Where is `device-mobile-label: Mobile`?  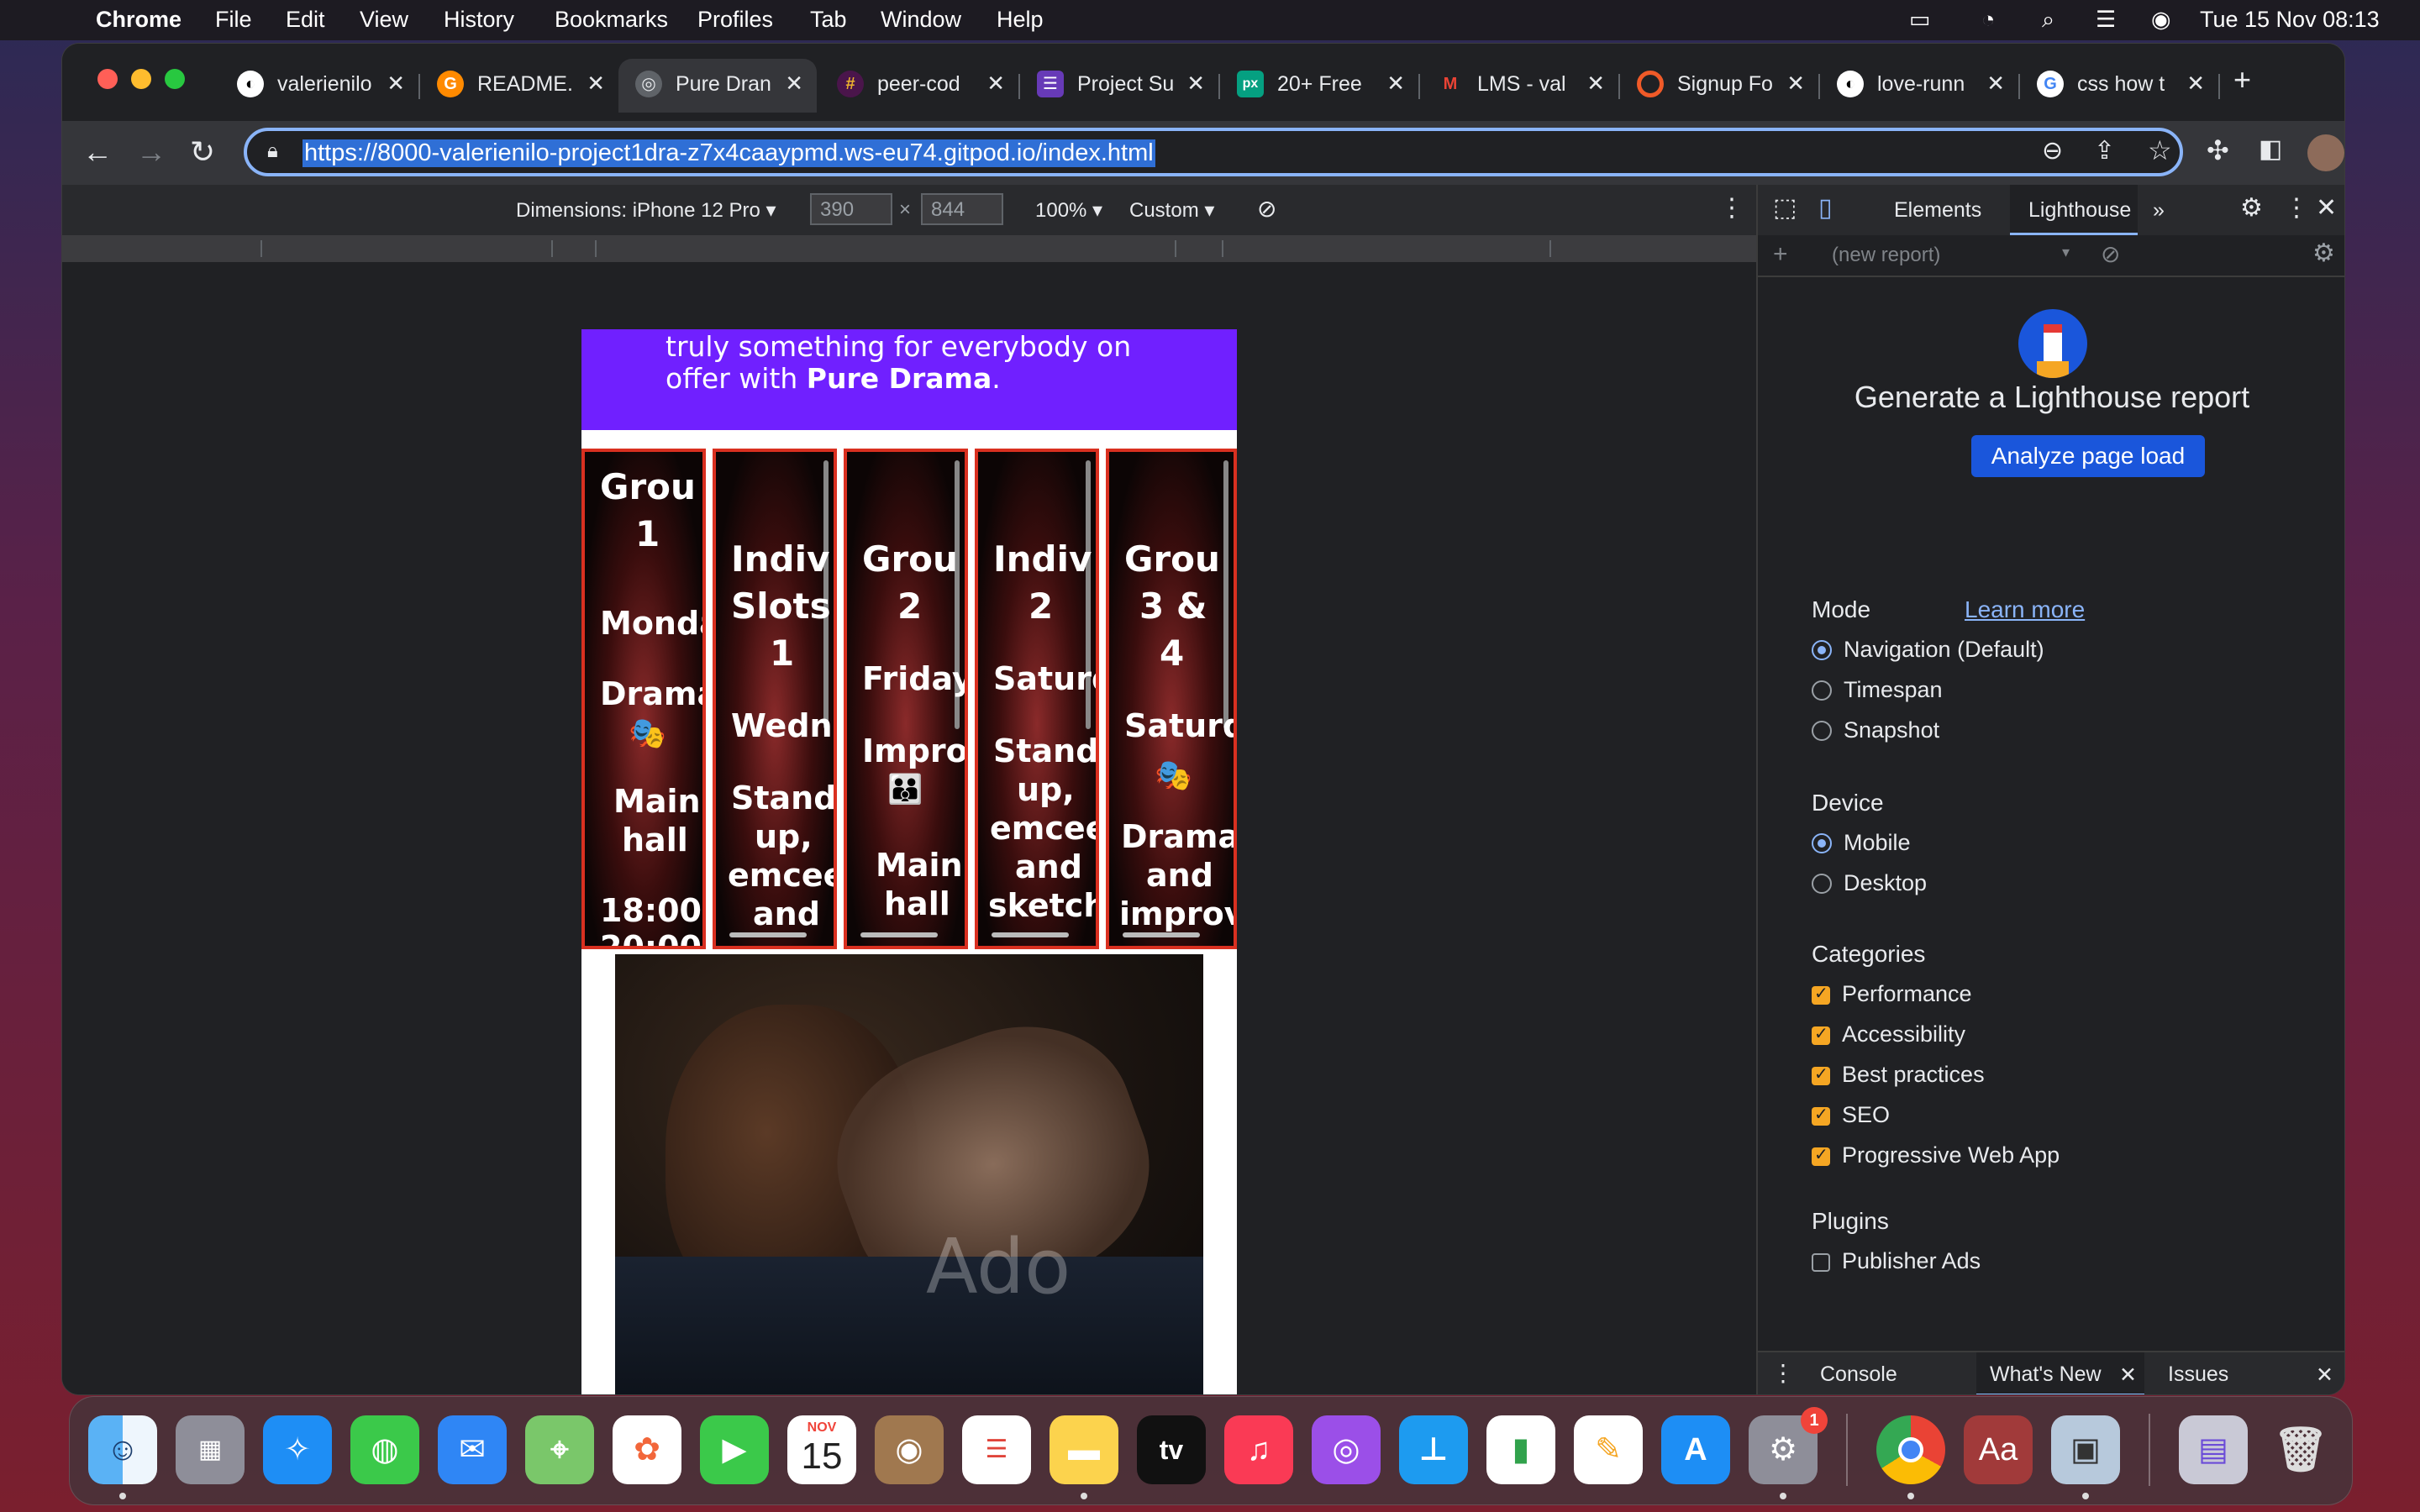
device-mobile-label: Mobile is located at coordinates (1877, 843).